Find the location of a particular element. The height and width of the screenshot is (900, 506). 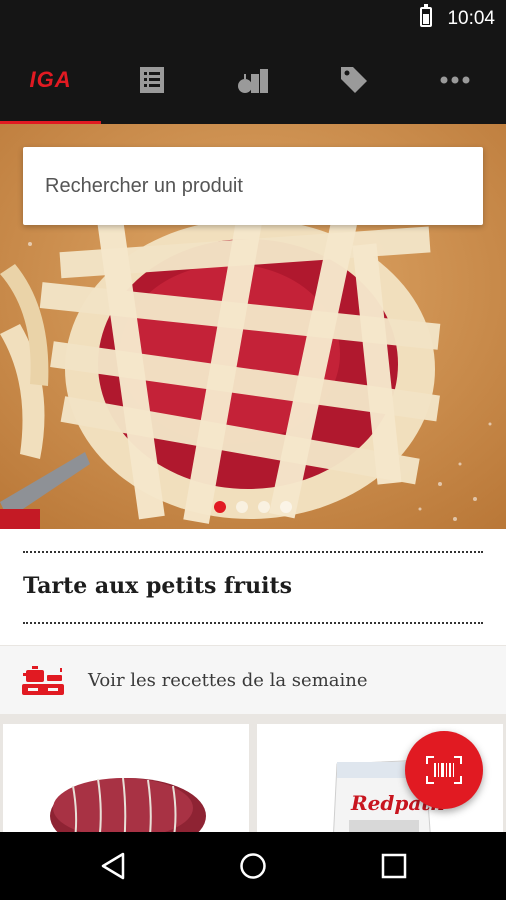

system-nav-bar is located at coordinates (253, 866).